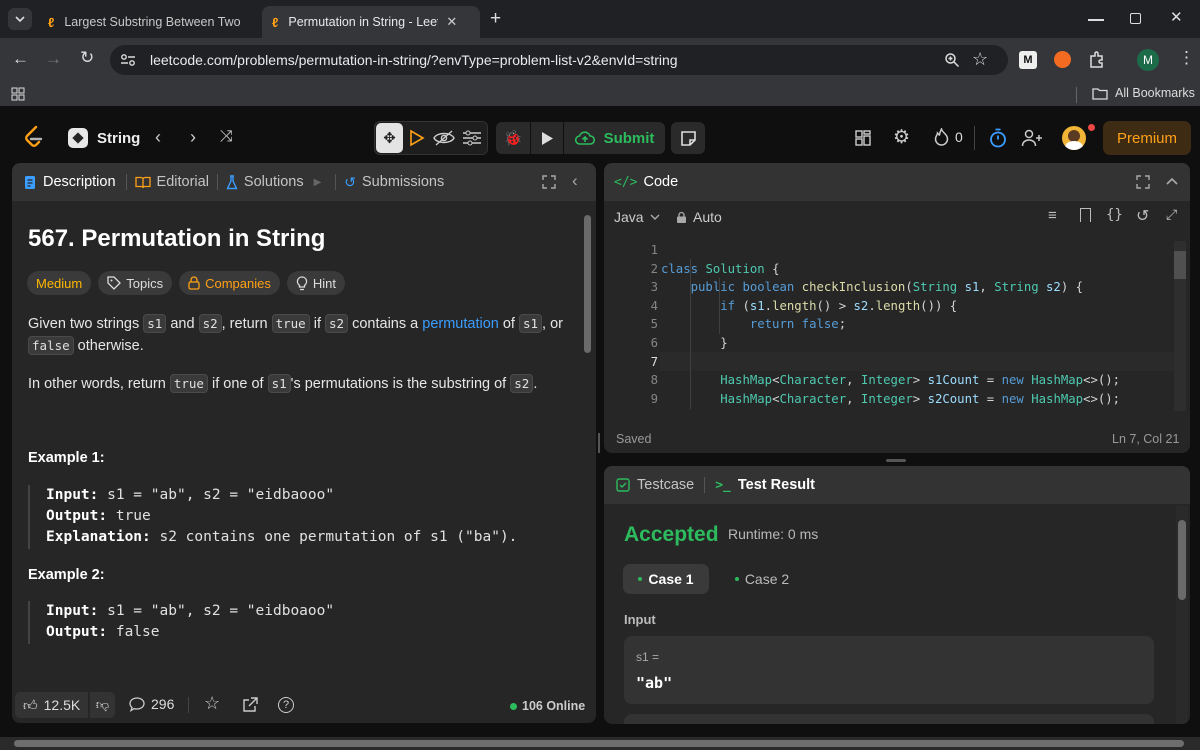 This screenshot has height=750, width=1200. I want to click on fullscreen-icon: ⤢, so click(1171, 214).